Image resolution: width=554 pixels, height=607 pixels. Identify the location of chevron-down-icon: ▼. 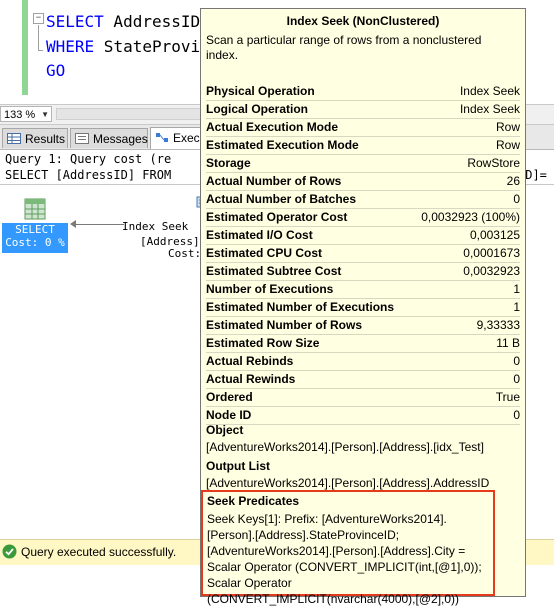
(45, 115).